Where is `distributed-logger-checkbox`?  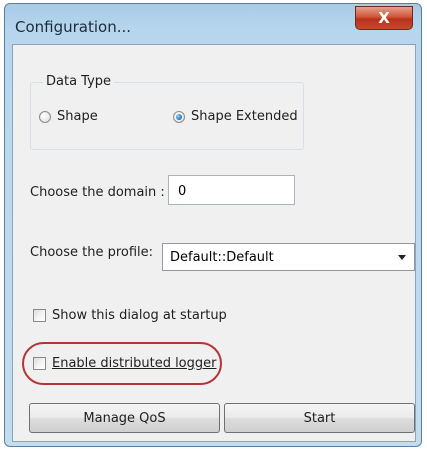 distributed-logger-checkbox is located at coordinates (39, 363).